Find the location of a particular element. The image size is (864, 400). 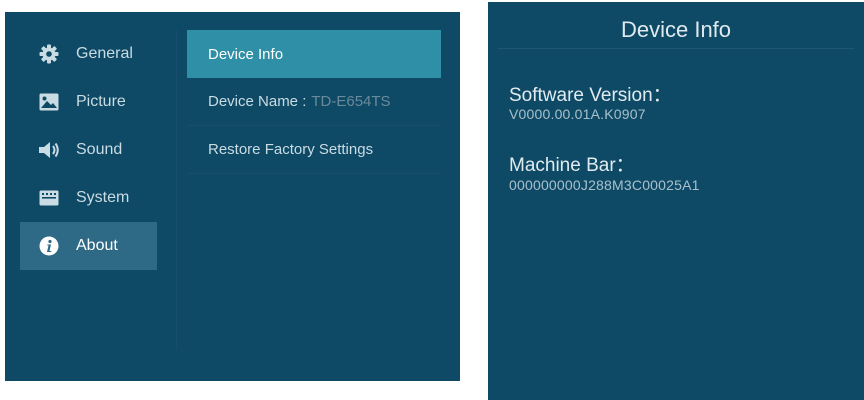

menu-item-label: Device Info is located at coordinates (246, 54).